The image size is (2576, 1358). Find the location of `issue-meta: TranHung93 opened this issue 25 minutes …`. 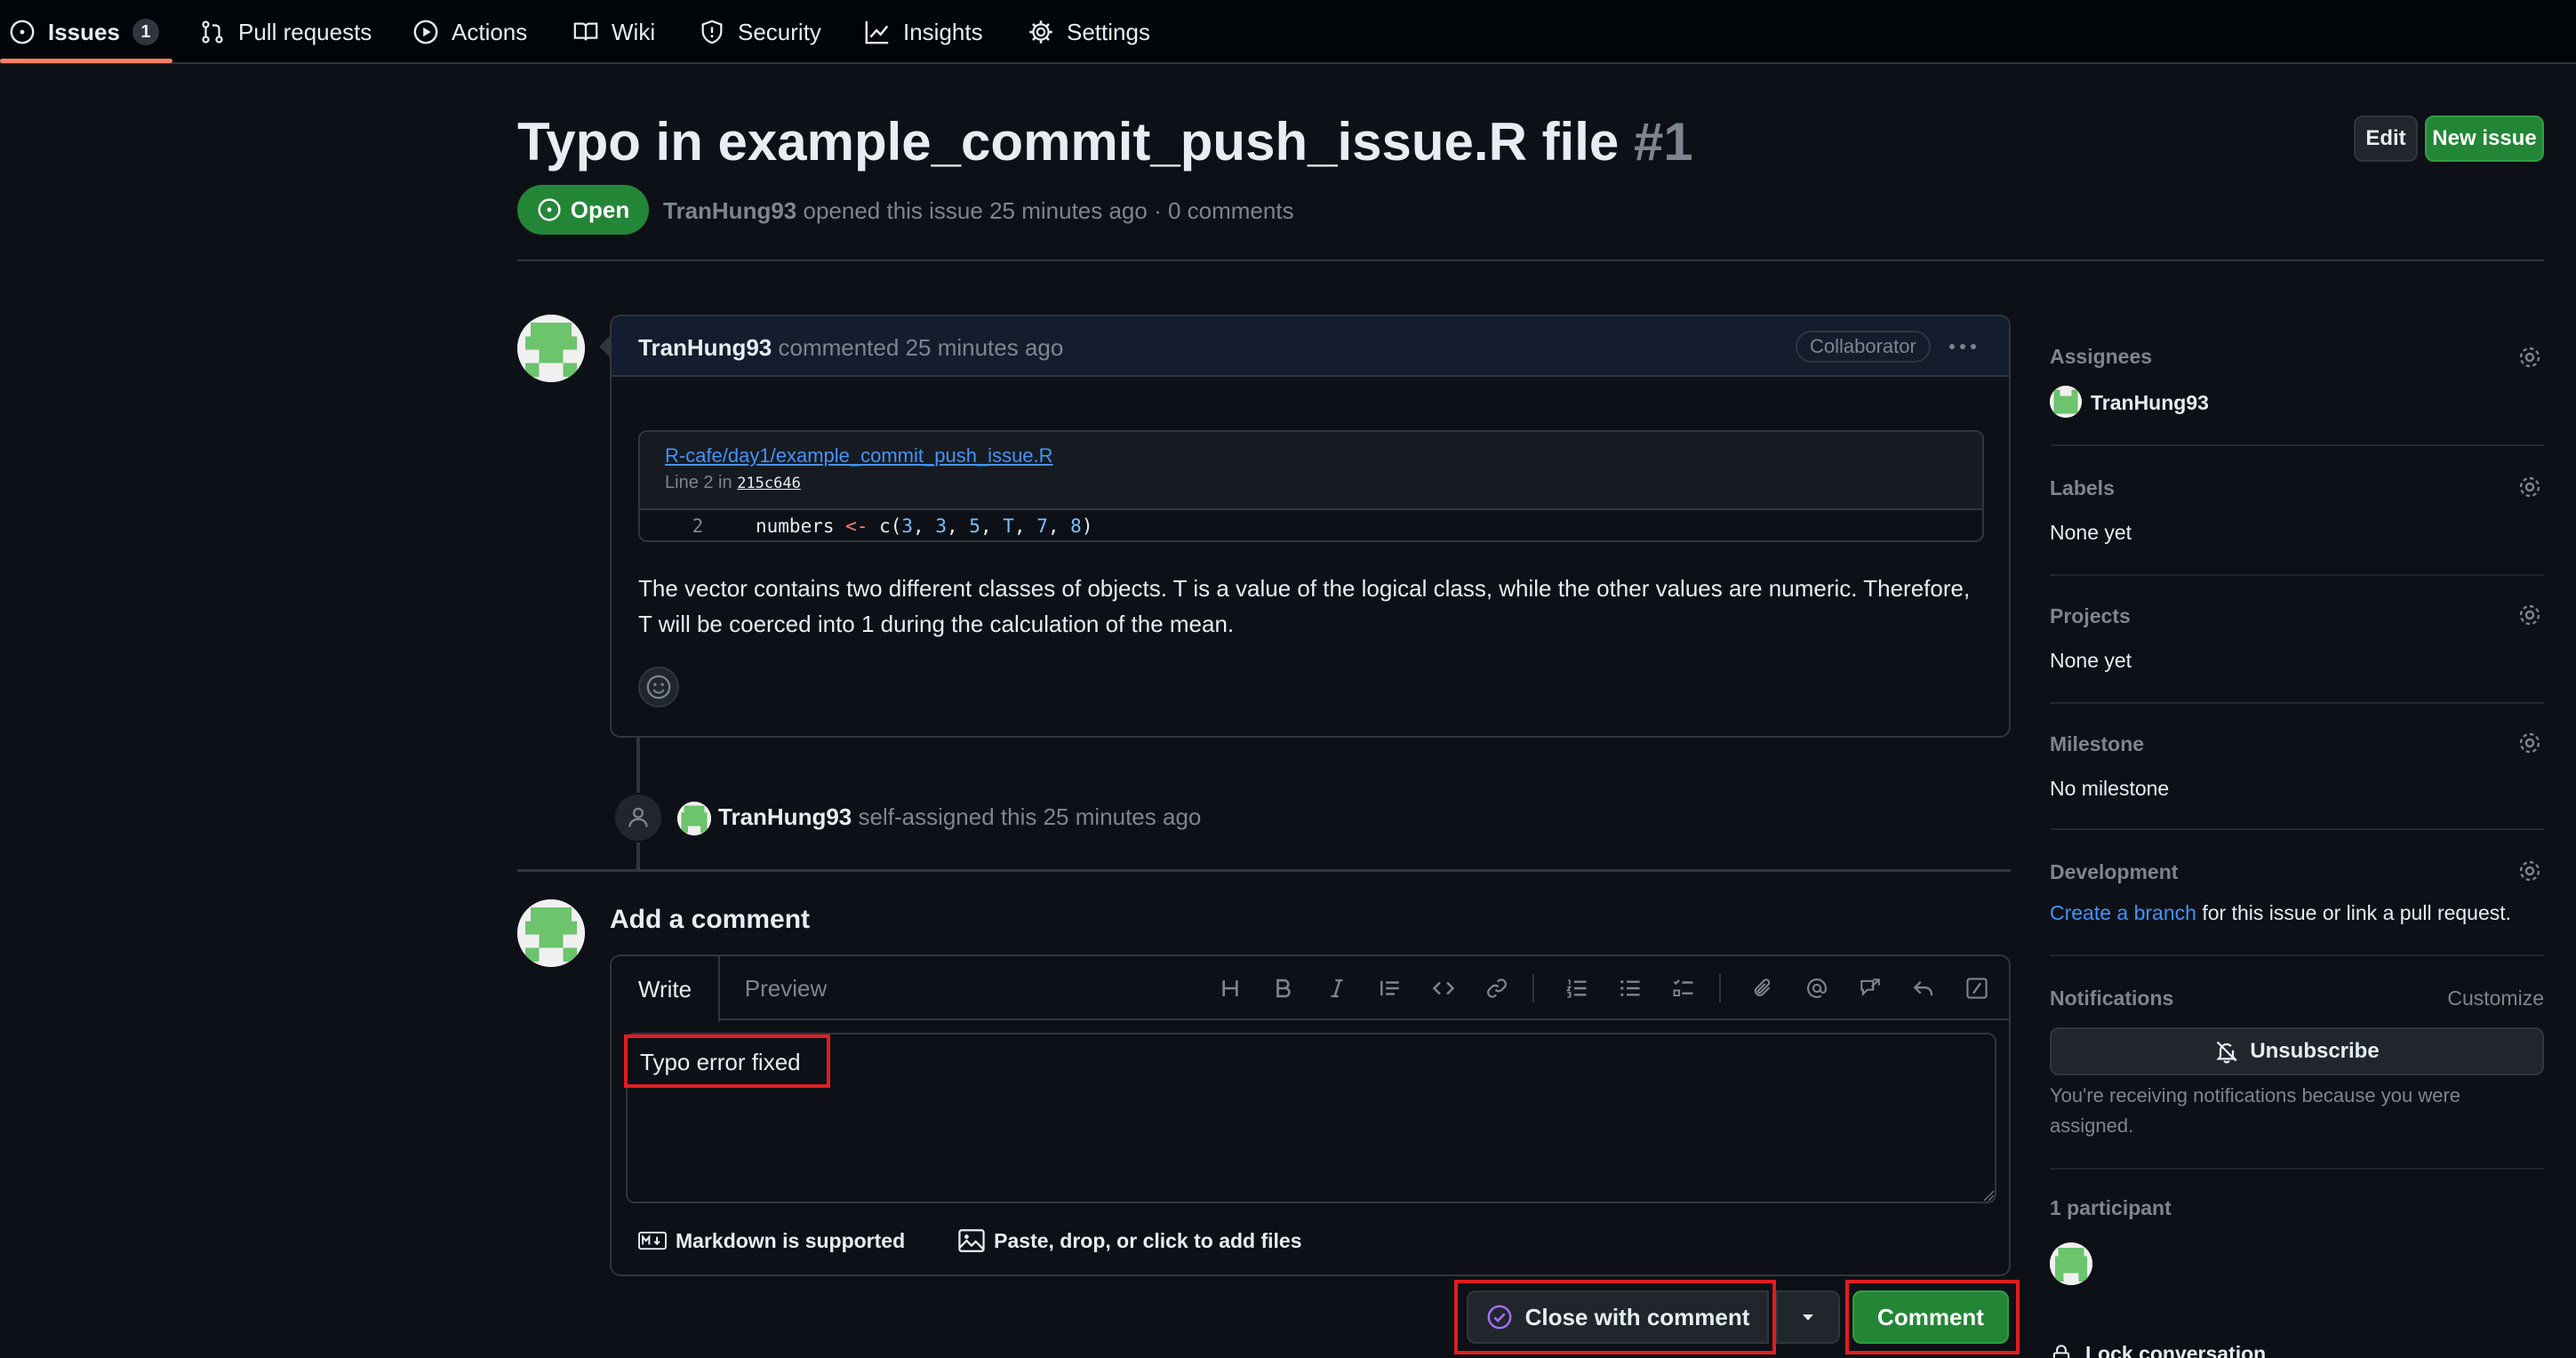

issue-meta: TranHung93 opened this issue 25 minutes … is located at coordinates (978, 211).